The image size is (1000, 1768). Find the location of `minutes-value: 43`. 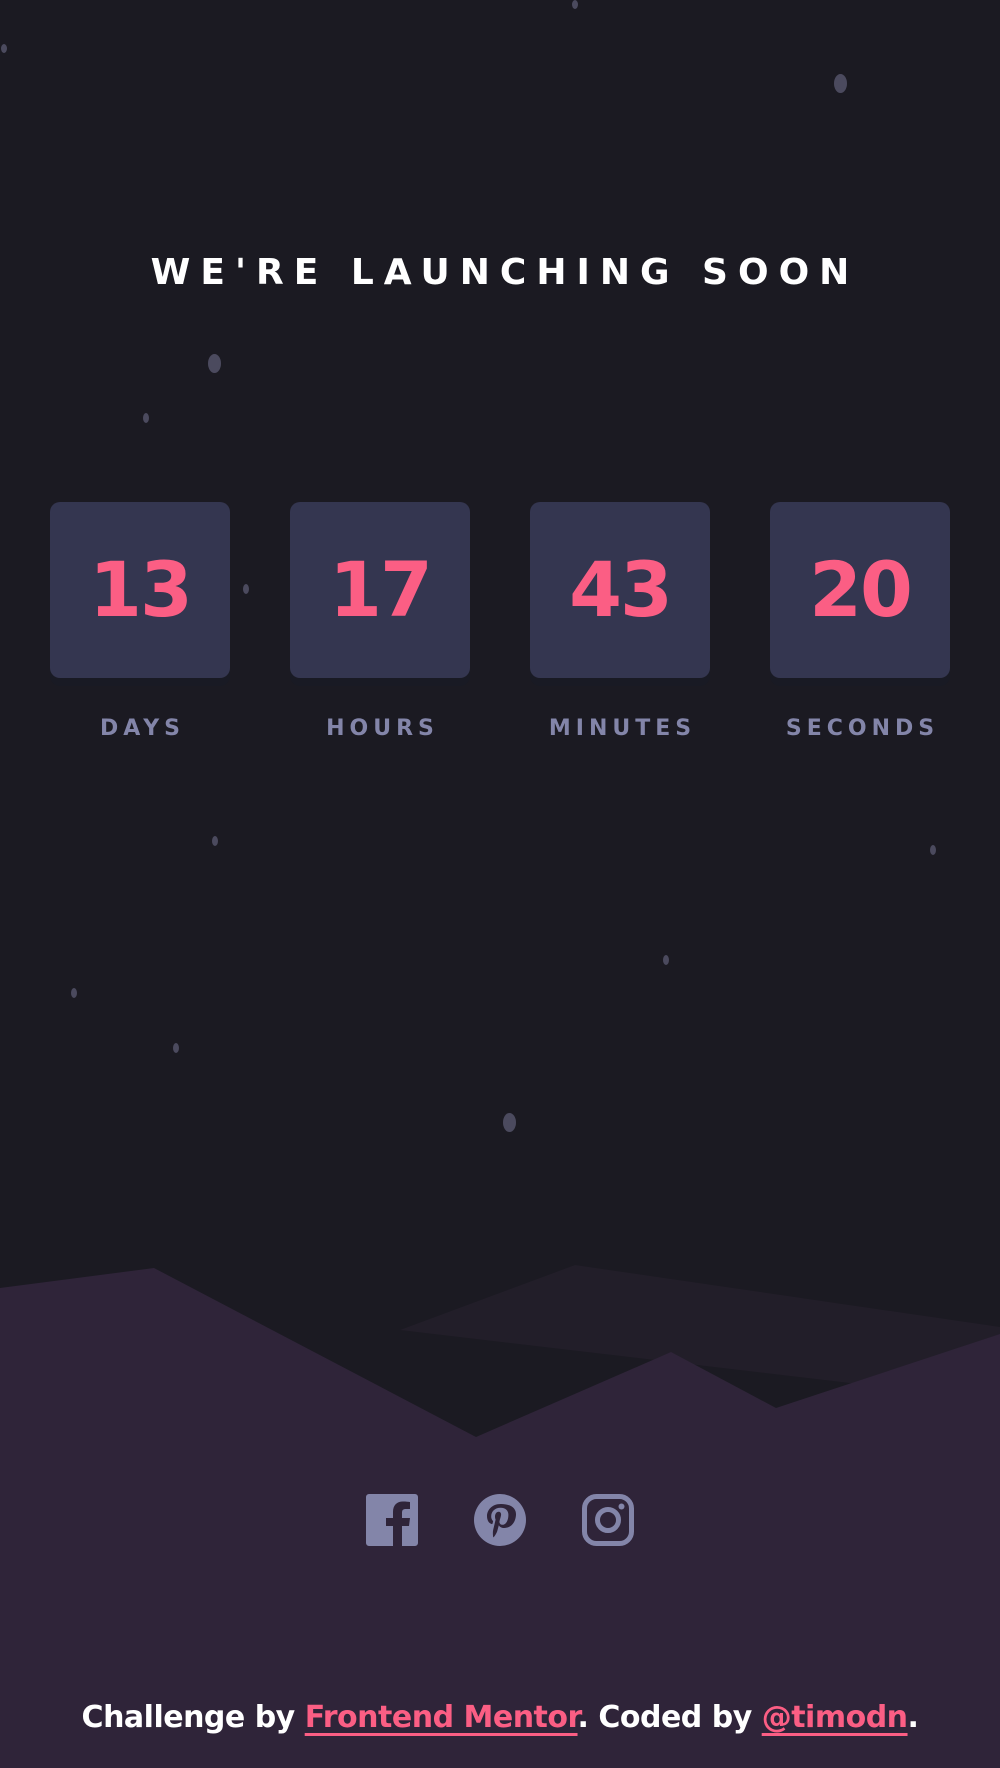

minutes-value: 43 is located at coordinates (621, 589).